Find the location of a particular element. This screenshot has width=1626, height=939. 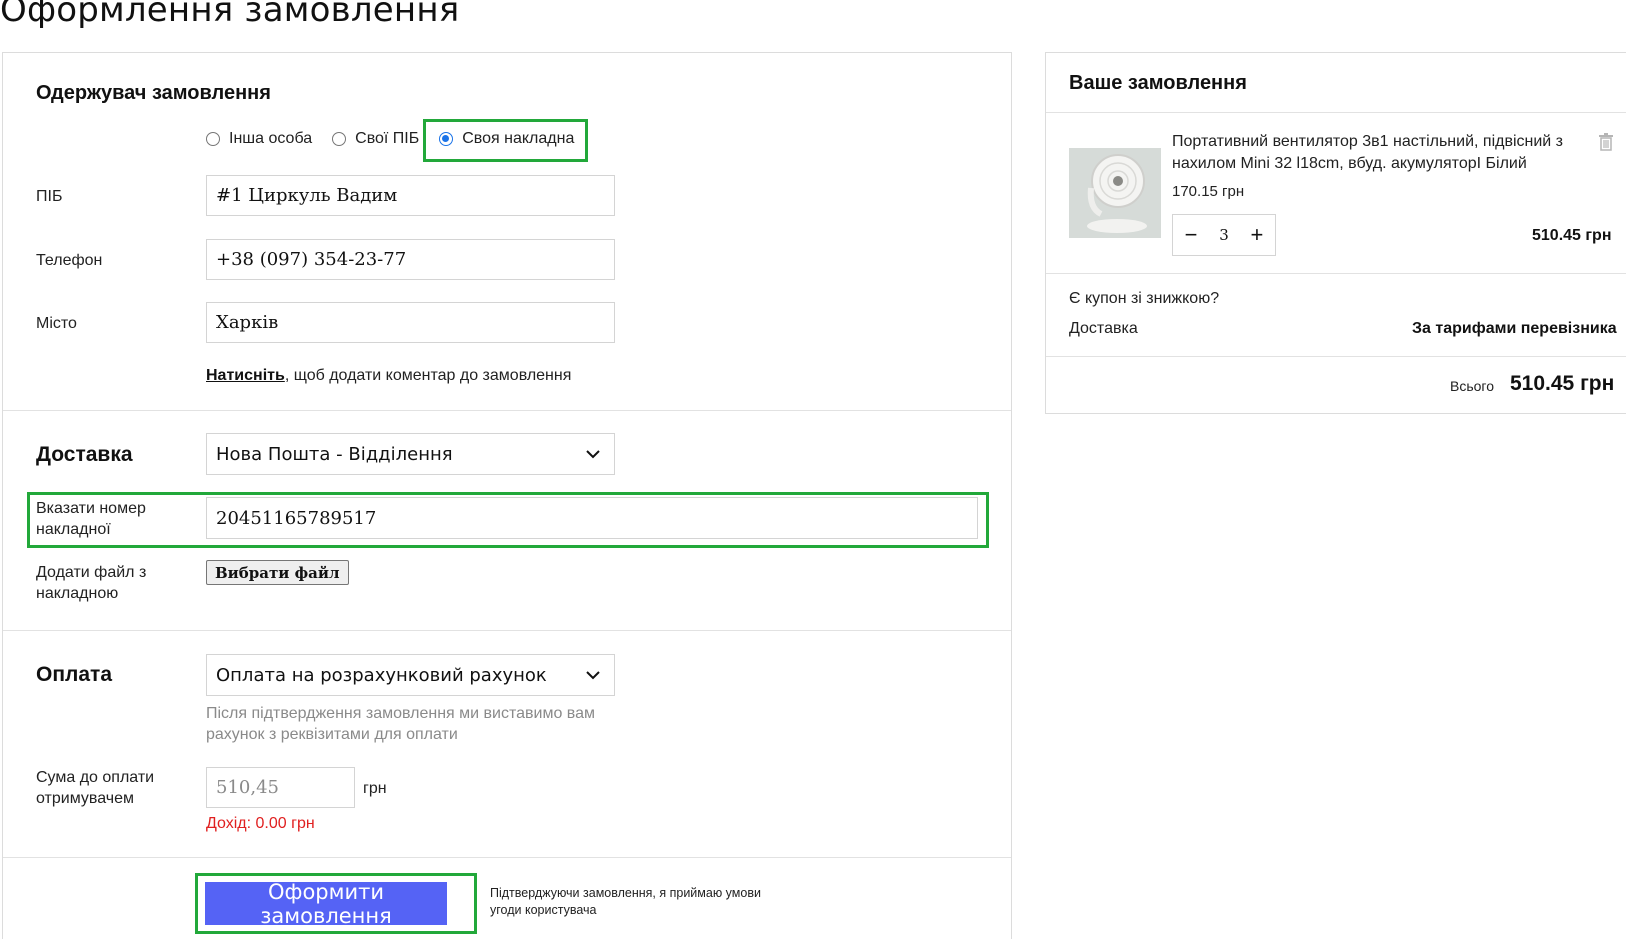

payment-method-select: Оплата на розрахунковий рахунок is located at coordinates (410, 675).